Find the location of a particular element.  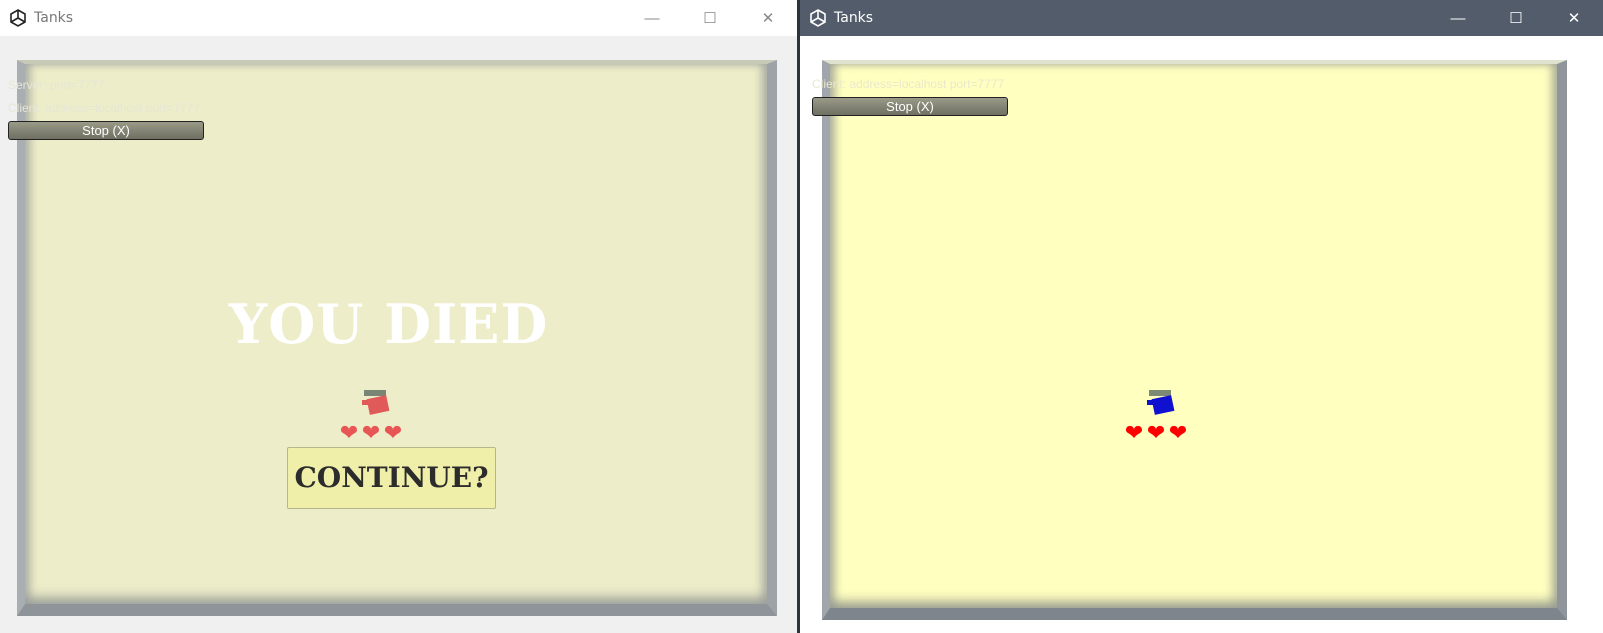

server-status: Server: port=7777 is located at coordinates (56, 85).